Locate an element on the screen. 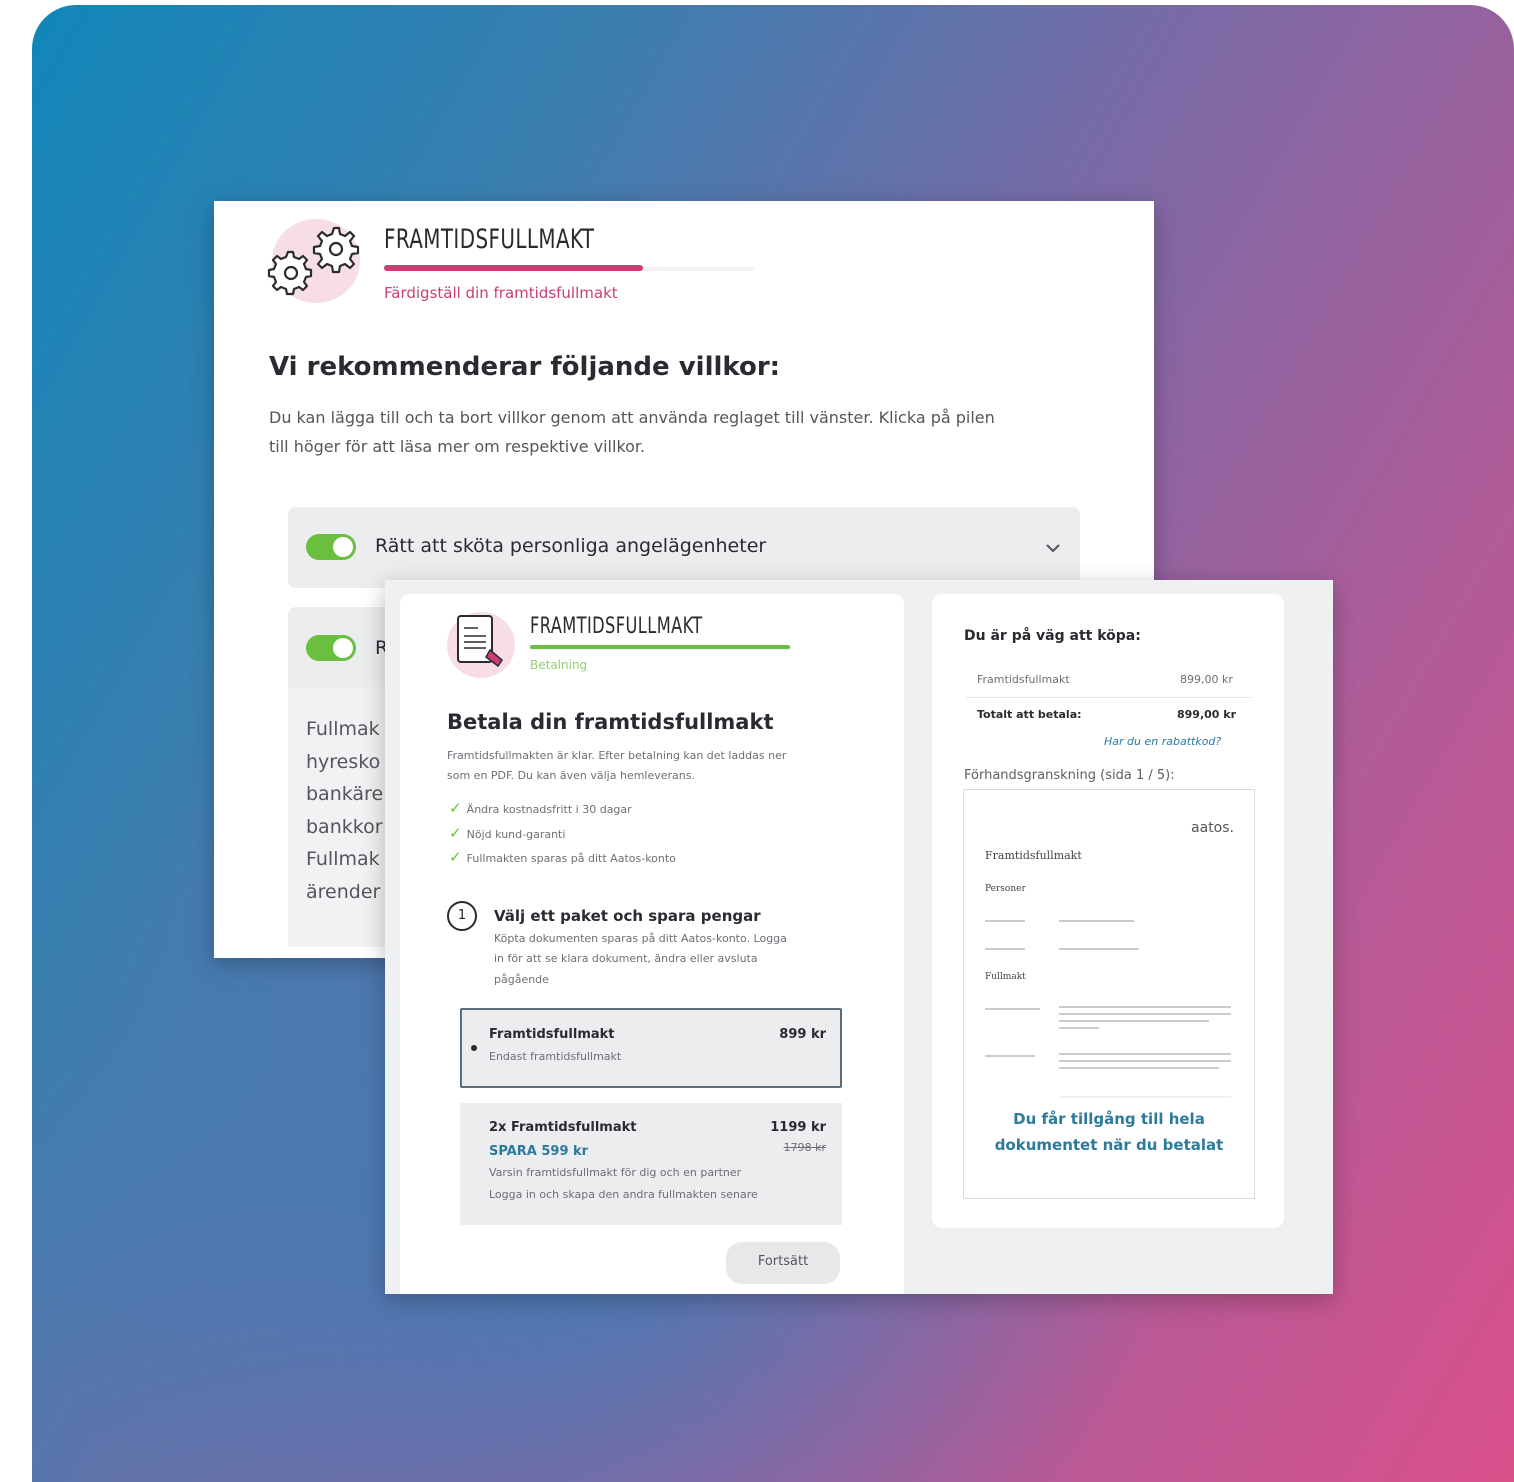  header-subtitle: Färdigställ din framtidsfullmakt is located at coordinates (501, 293).